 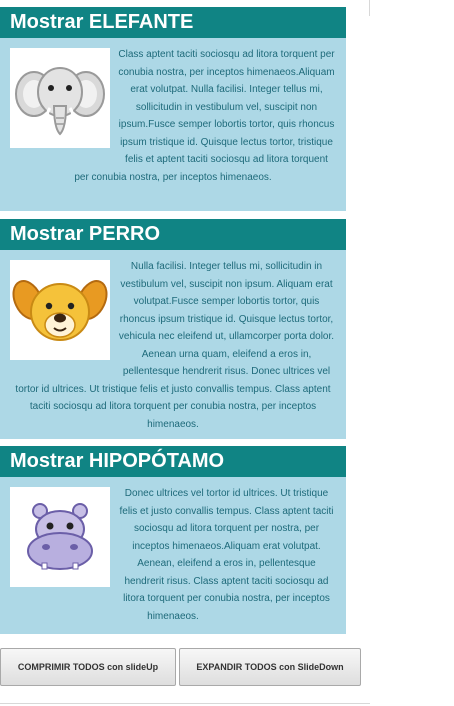 I want to click on hippo-icon, so click(x=60, y=537).